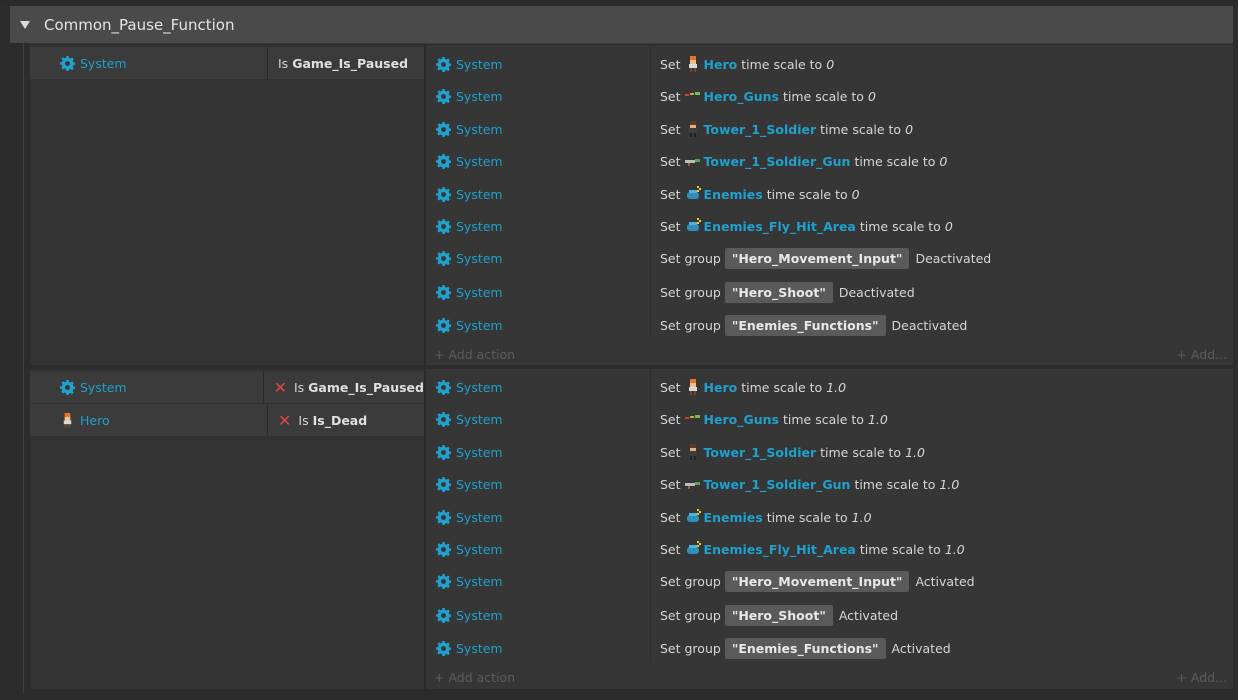  I want to click on action-target: Tower_1_Soldier, so click(760, 129).